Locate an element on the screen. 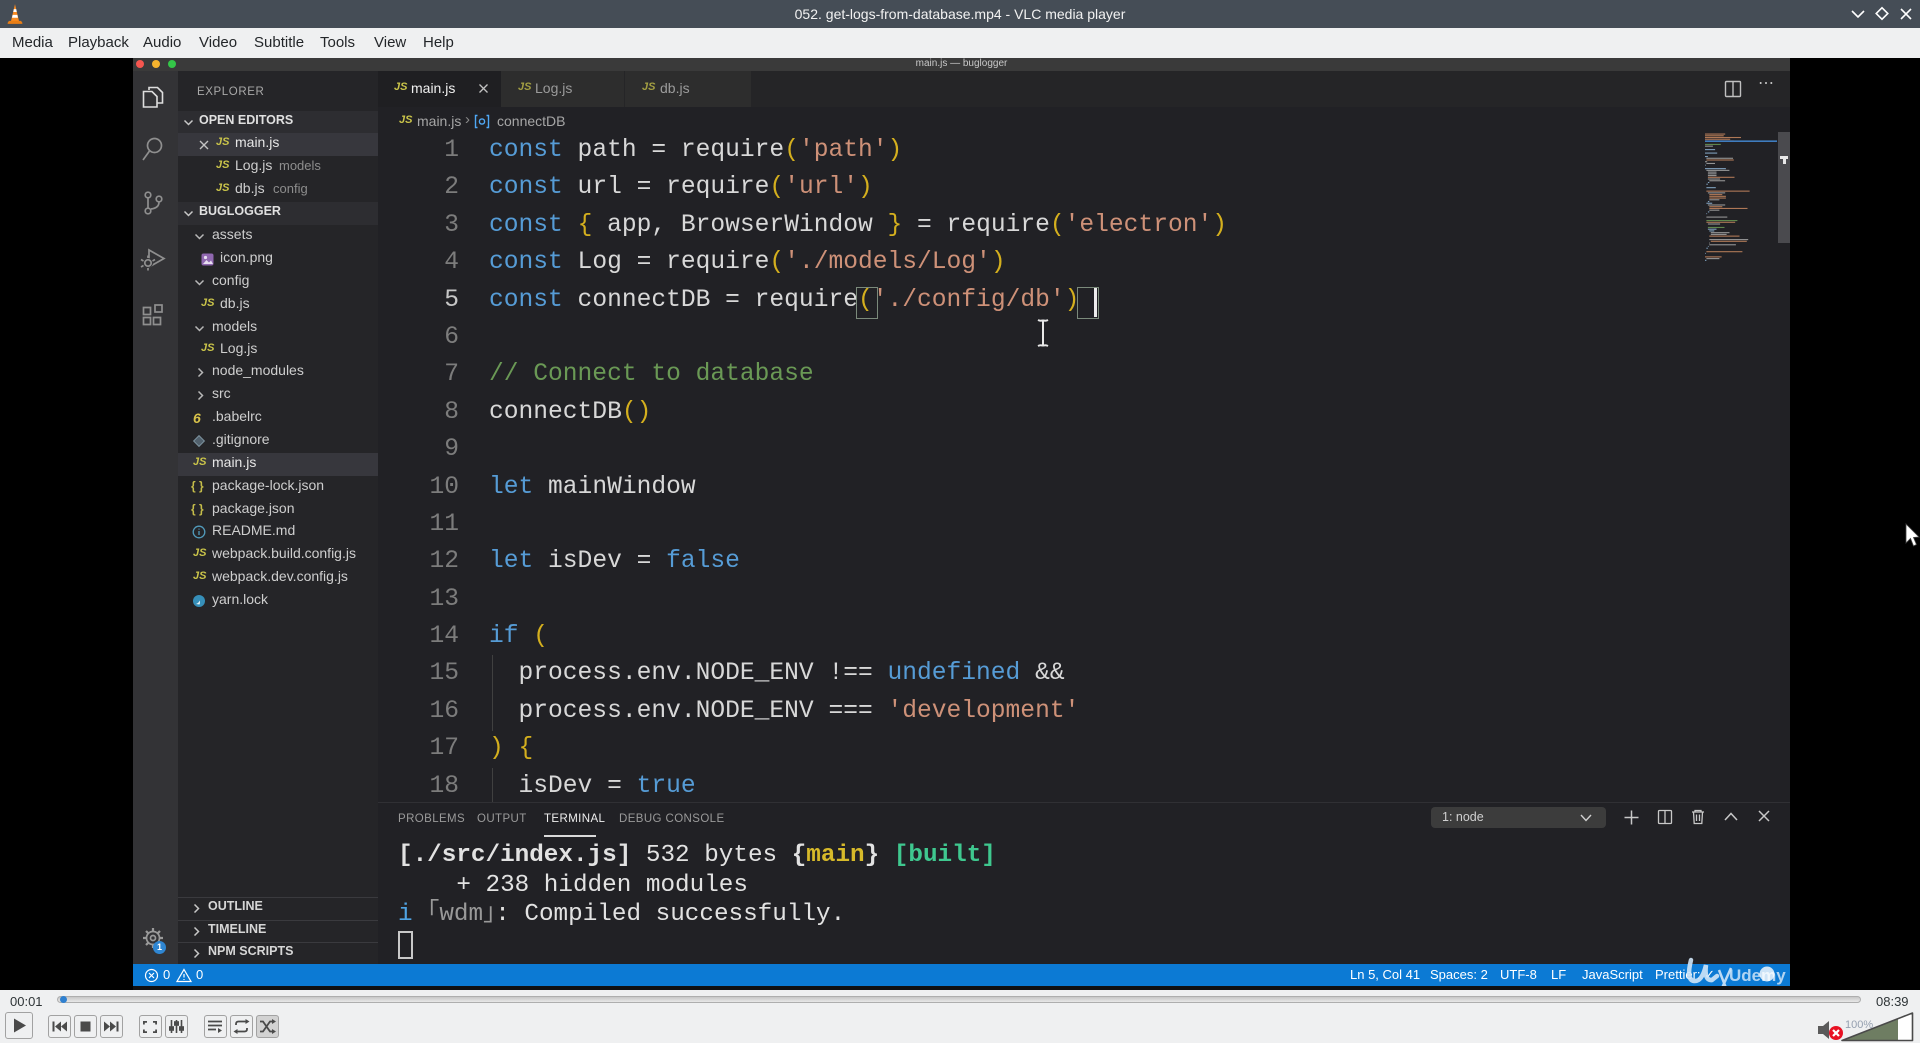 The height and width of the screenshot is (1043, 1920). svg-text: Udemy is located at coordinates (1757, 975).